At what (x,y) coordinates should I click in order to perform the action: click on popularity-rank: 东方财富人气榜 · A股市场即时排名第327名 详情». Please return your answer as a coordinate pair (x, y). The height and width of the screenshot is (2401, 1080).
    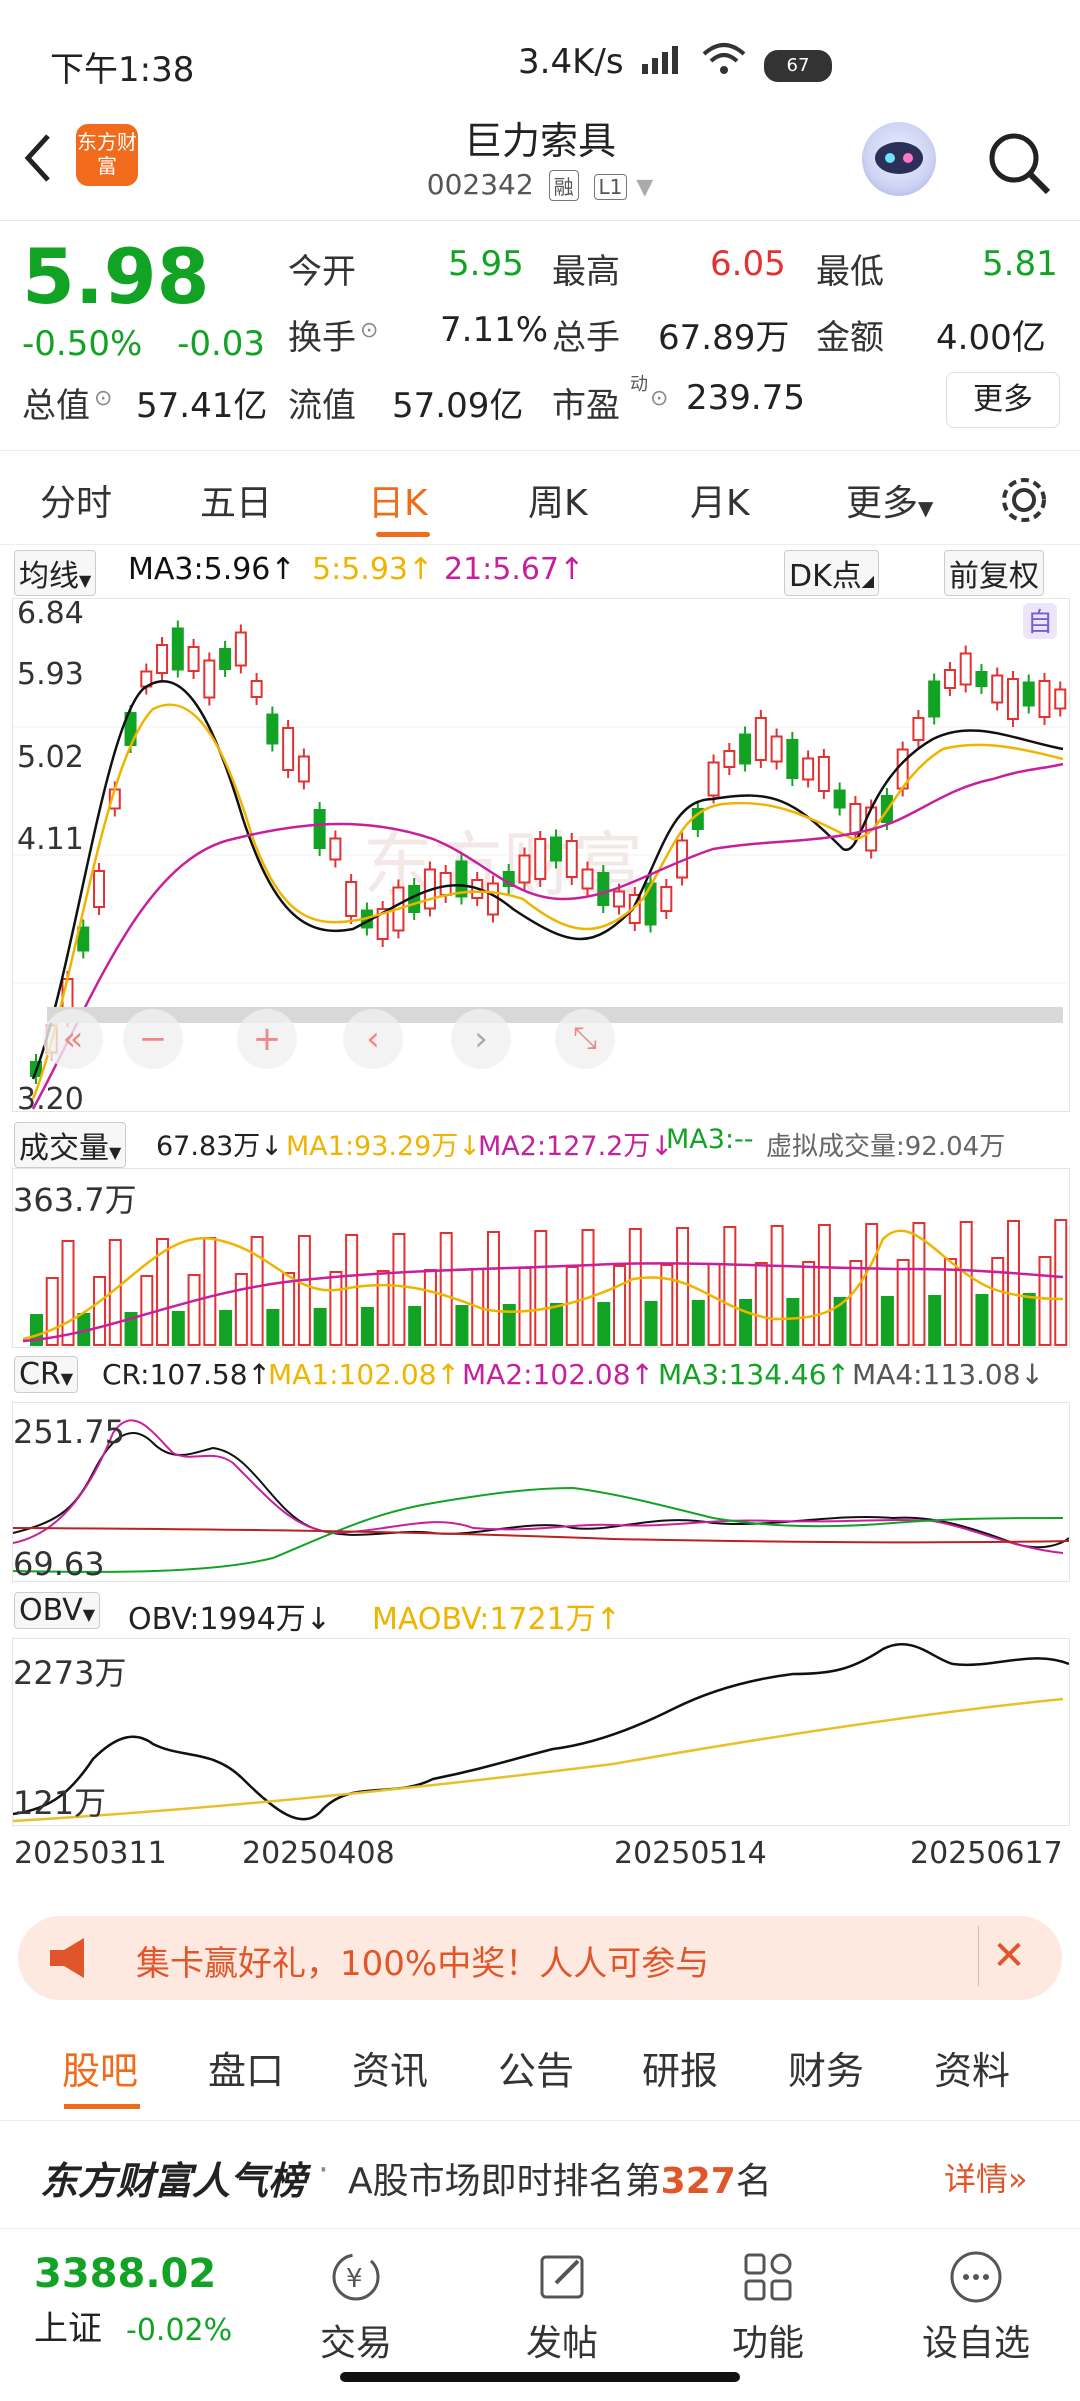
    Looking at the image, I should click on (540, 2175).